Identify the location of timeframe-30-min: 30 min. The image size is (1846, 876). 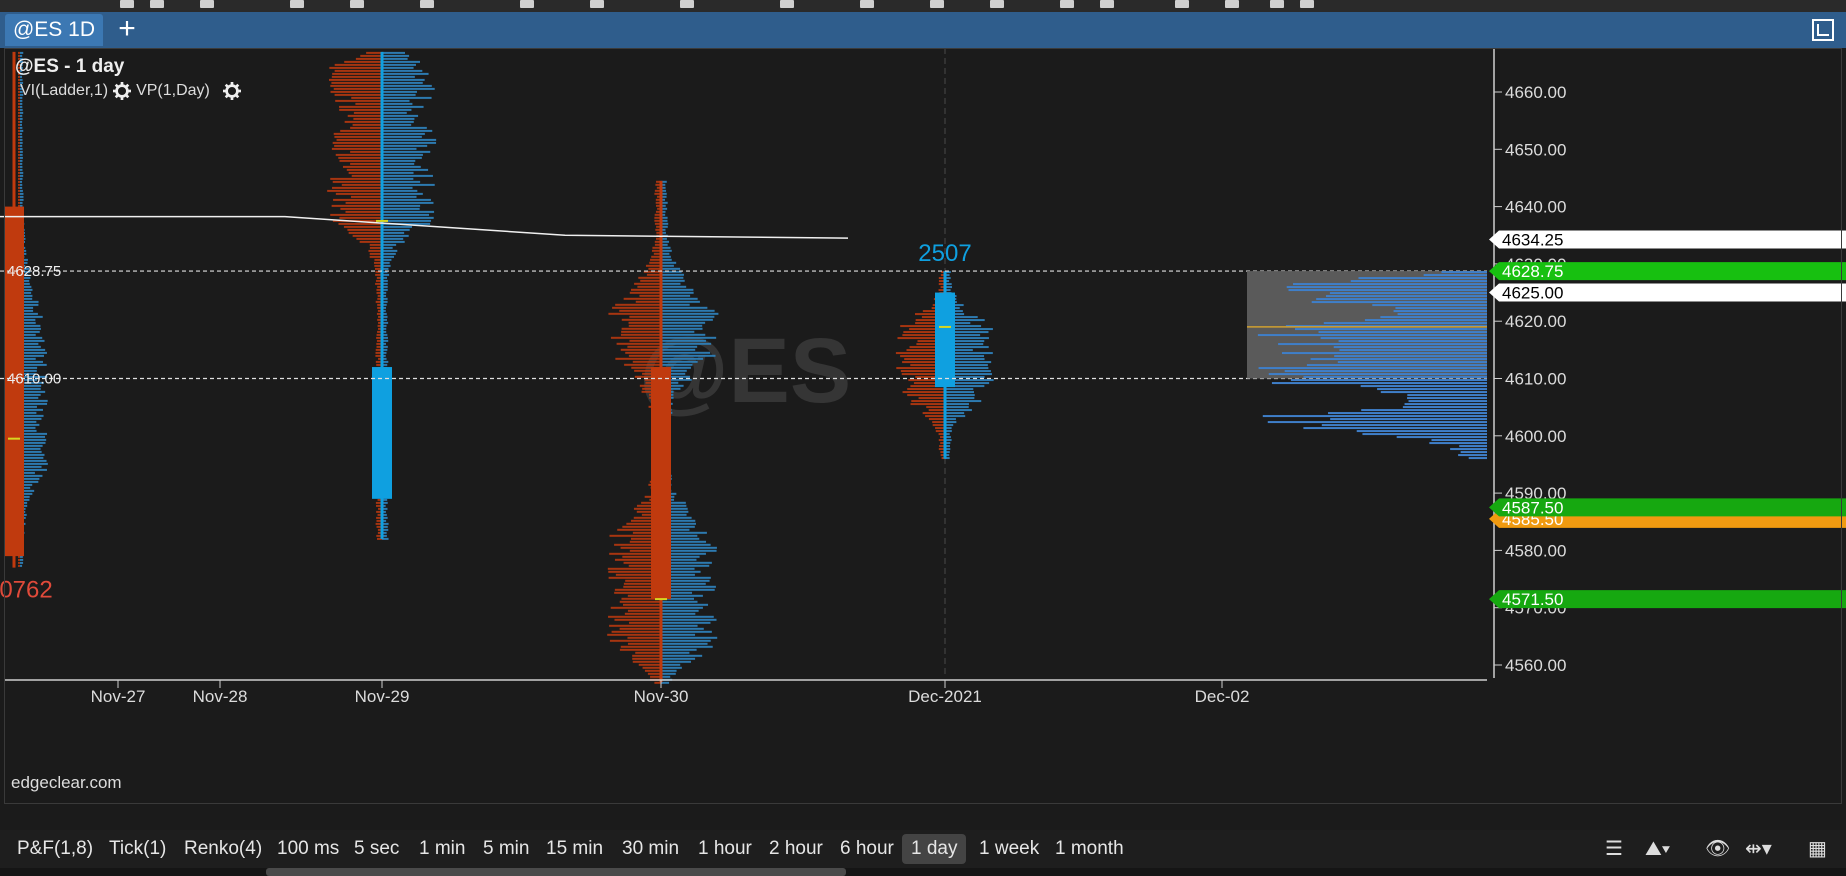
(650, 849).